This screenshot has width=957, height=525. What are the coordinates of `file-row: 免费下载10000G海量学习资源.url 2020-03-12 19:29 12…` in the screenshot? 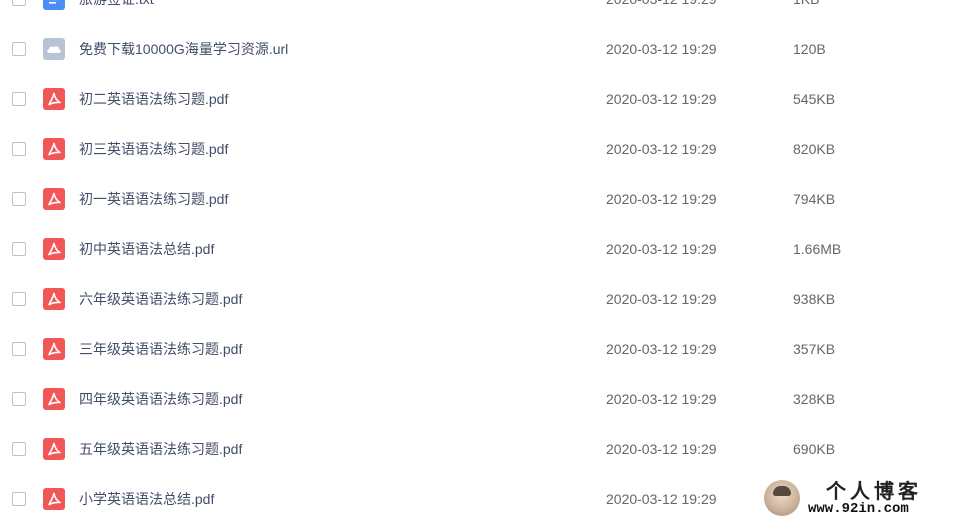 It's located at (478, 50).